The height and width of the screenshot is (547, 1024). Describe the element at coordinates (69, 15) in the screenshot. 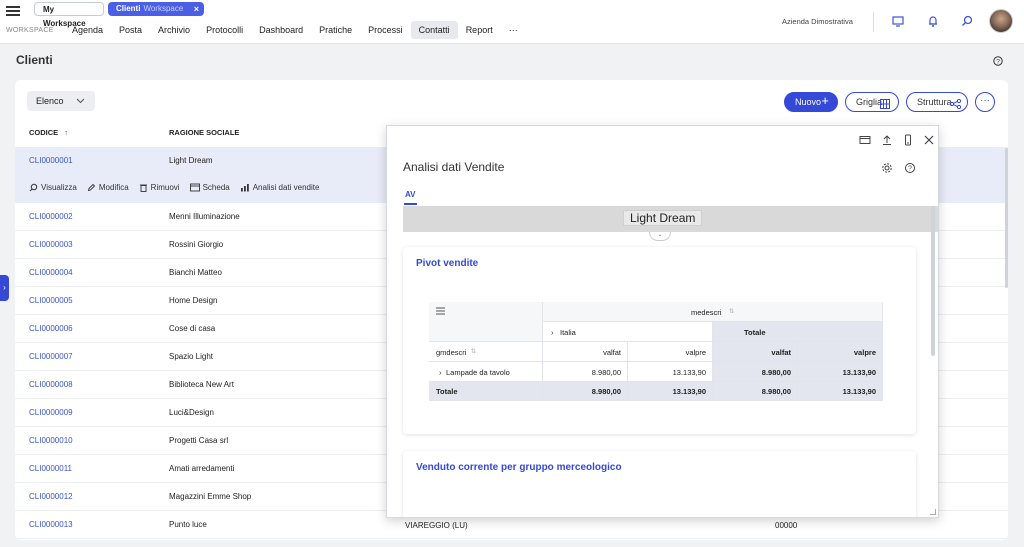

I see `tab-my-workspace: My Workspace` at that location.